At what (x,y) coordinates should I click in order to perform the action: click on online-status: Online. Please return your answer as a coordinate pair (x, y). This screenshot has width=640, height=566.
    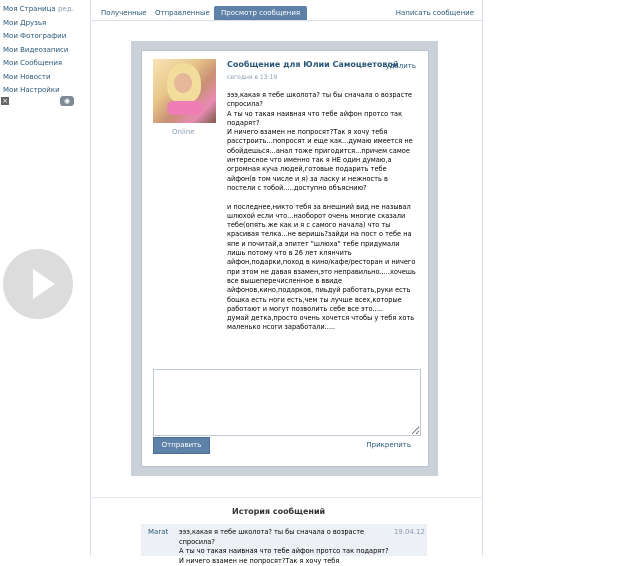
    Looking at the image, I should click on (183, 132).